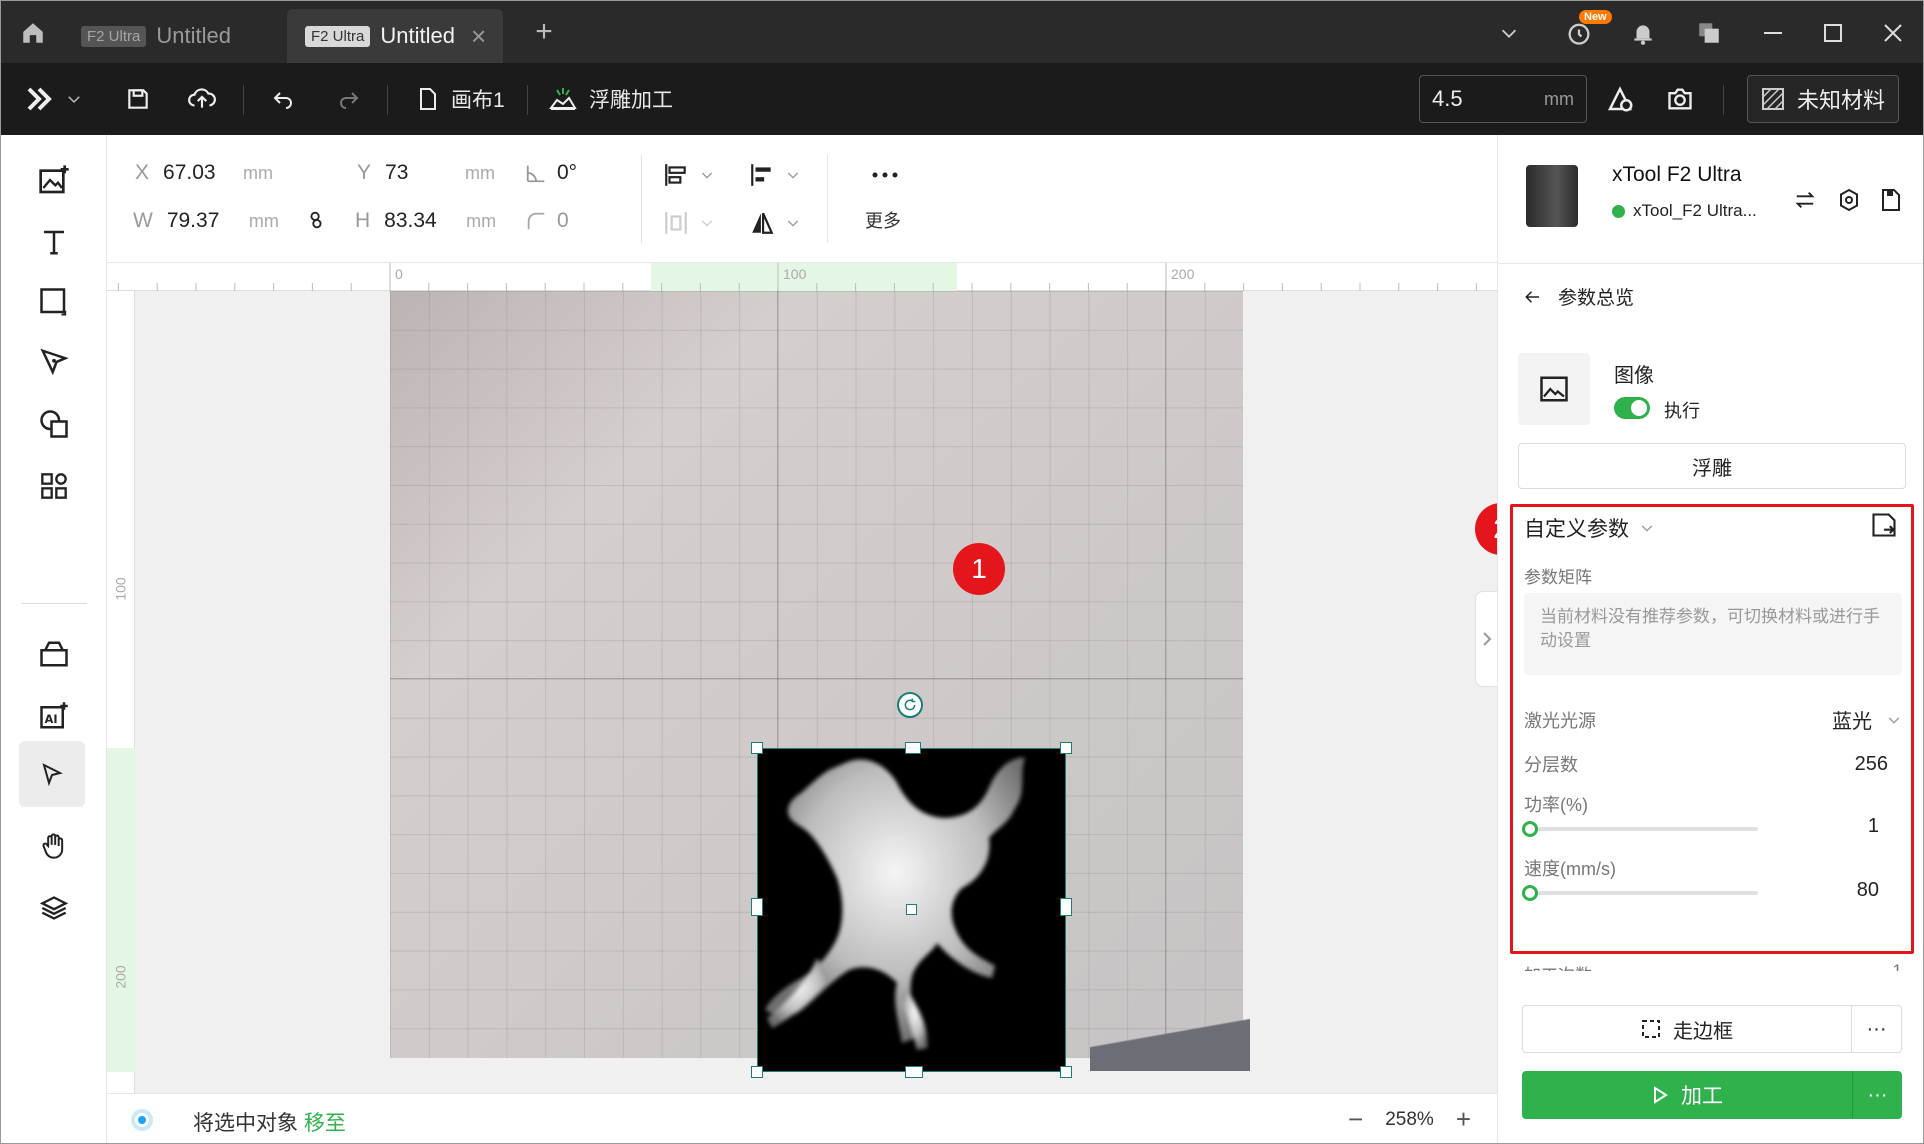  Describe the element at coordinates (461, 99) in the screenshot. I see `canvas-selector: 画布1` at that location.